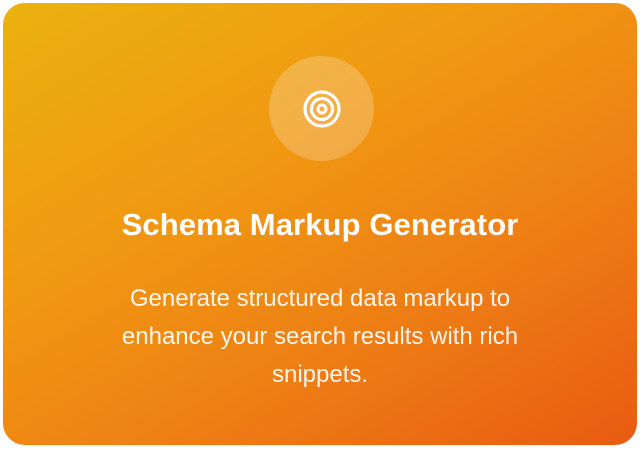 Image resolution: width=640 pixels, height=449 pixels. I want to click on card-title: Schema Markup Generator, so click(320, 224).